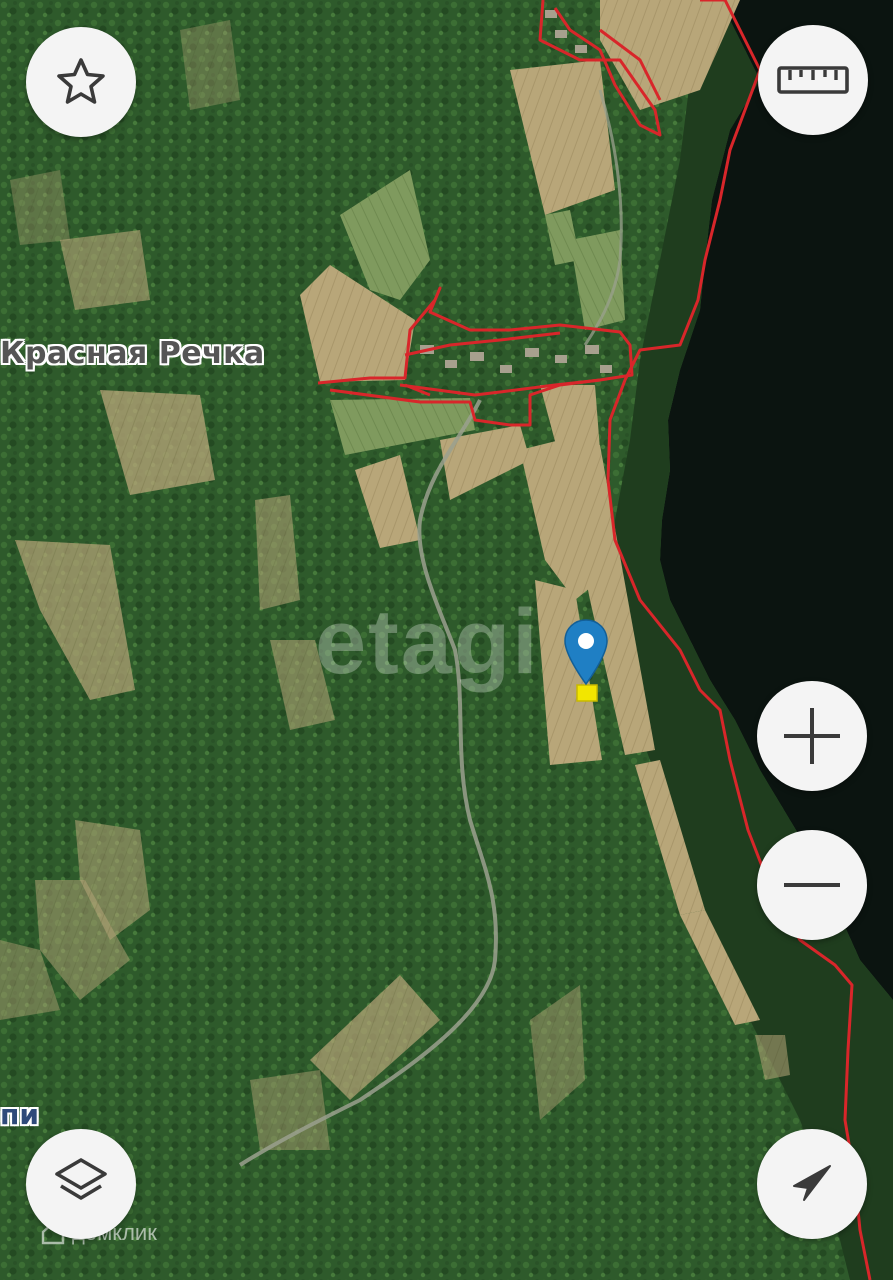 This screenshot has height=1280, width=893. I want to click on ruler-button, so click(813, 80).